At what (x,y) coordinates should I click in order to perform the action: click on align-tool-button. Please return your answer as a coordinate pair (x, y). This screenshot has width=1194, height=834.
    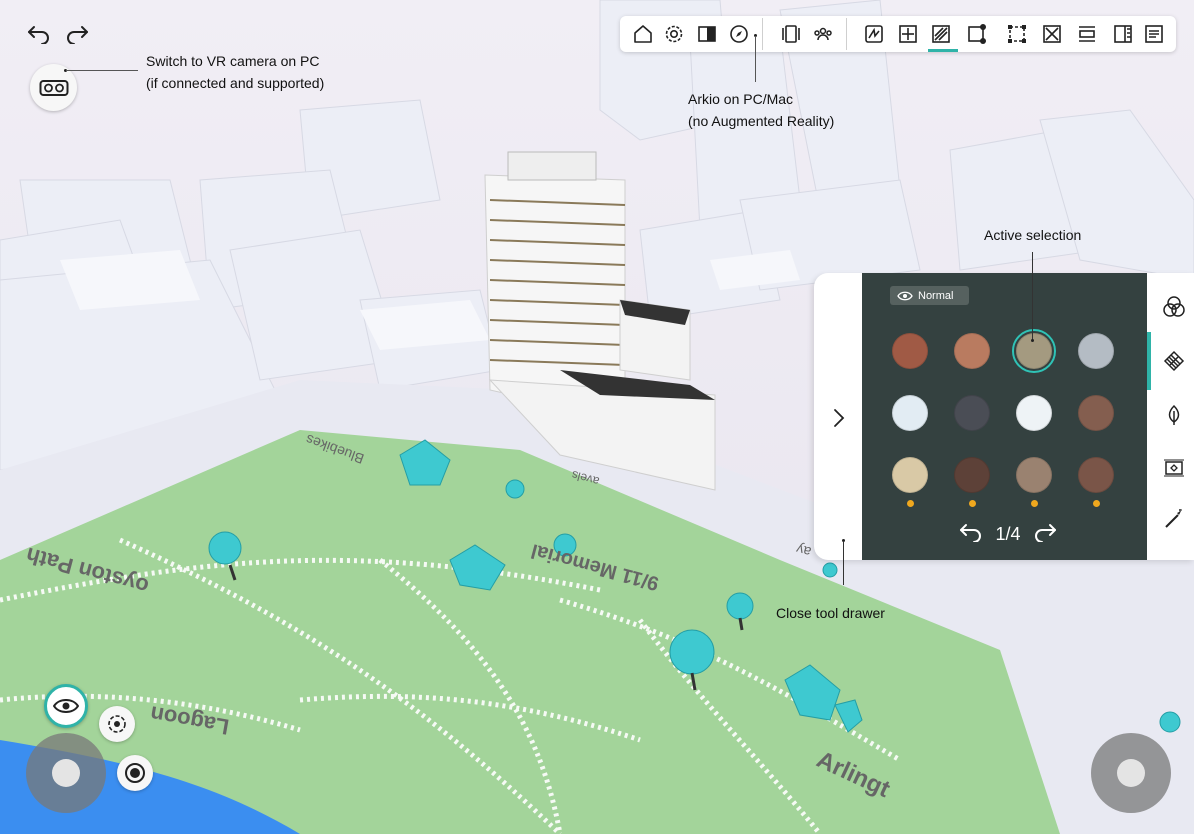
    Looking at the image, I should click on (1087, 34).